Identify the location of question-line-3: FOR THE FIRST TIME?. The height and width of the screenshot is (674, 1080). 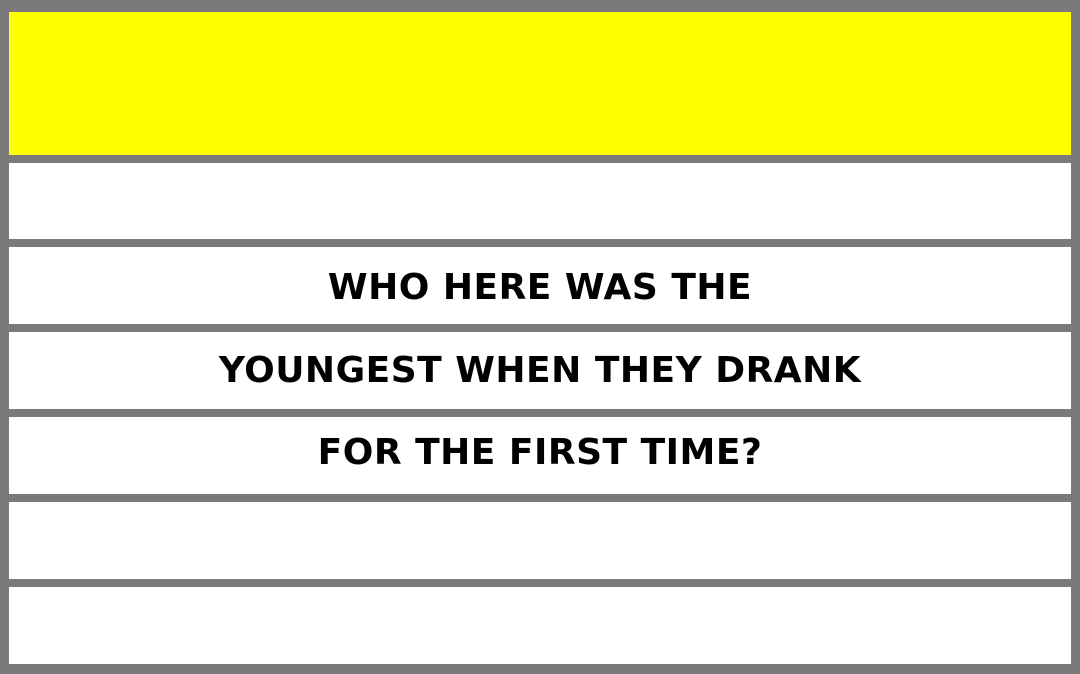
(540, 452).